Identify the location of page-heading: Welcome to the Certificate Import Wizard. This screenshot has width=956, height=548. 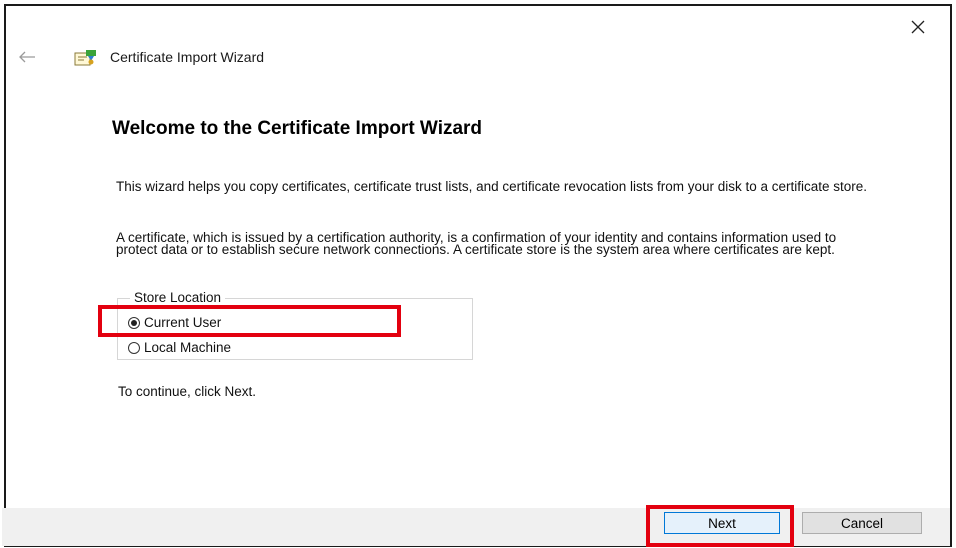
(297, 128).